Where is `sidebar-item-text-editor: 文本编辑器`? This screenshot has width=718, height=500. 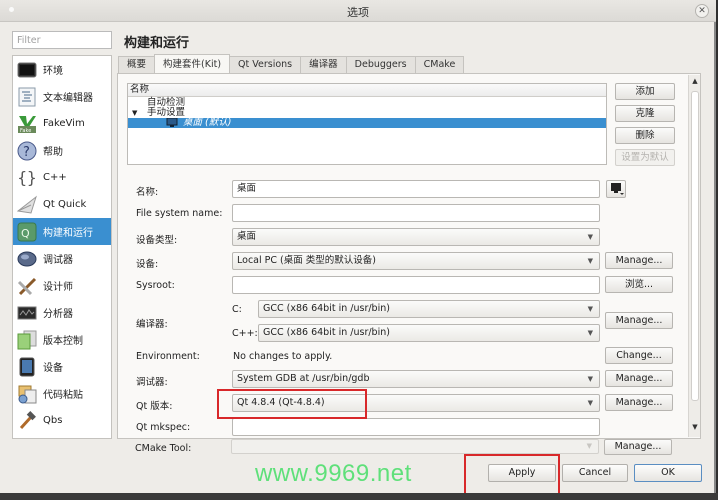
sidebar-item-text-editor: 文本编辑器 is located at coordinates (62, 96).